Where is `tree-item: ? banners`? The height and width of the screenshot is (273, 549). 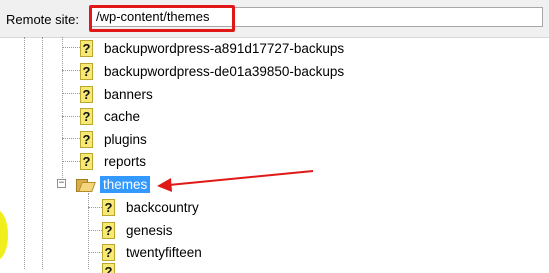 tree-item: ? banners is located at coordinates (116, 94).